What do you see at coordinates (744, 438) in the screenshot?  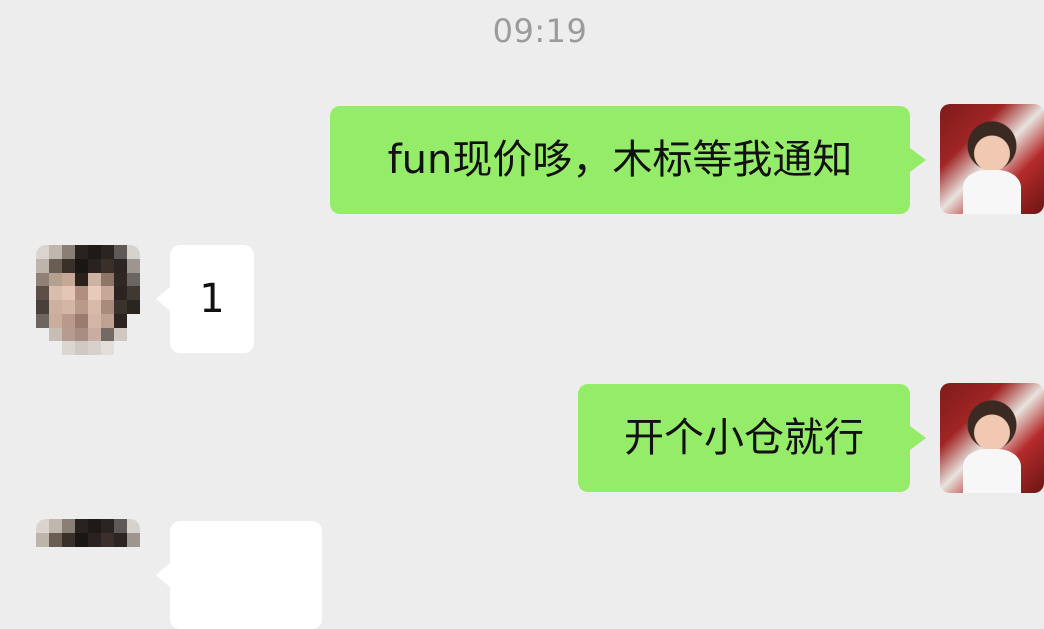 I see `message-text: 开个小仓就行` at bounding box center [744, 438].